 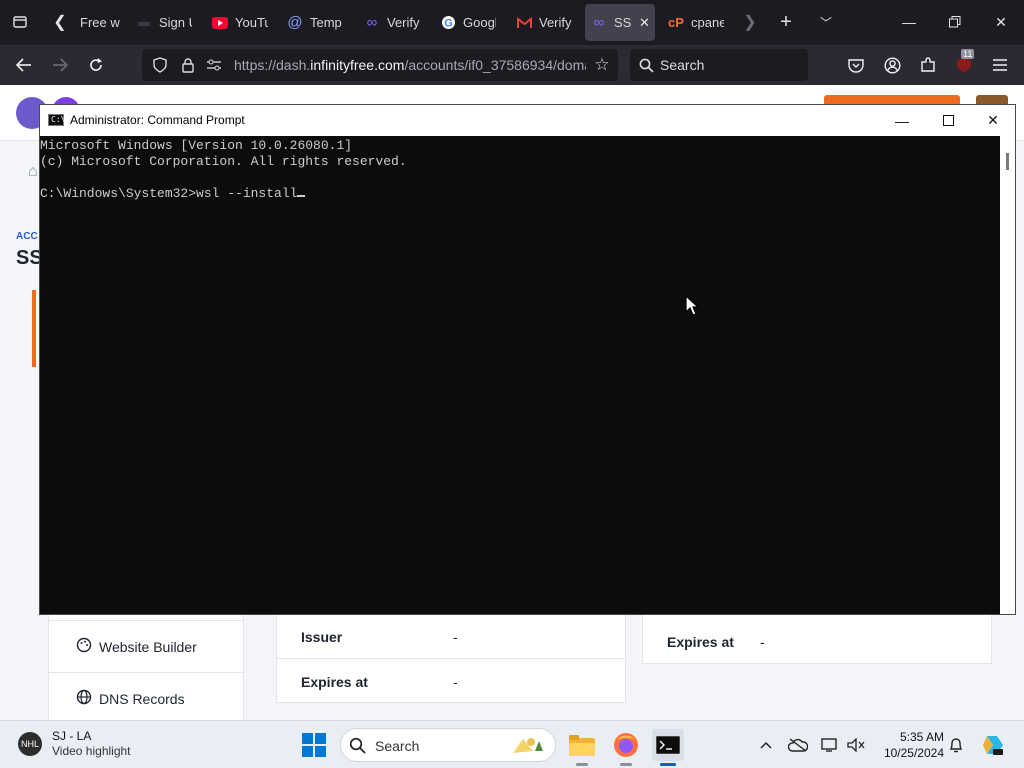 What do you see at coordinates (626, 745) in the screenshot?
I see `firefox-icon` at bounding box center [626, 745].